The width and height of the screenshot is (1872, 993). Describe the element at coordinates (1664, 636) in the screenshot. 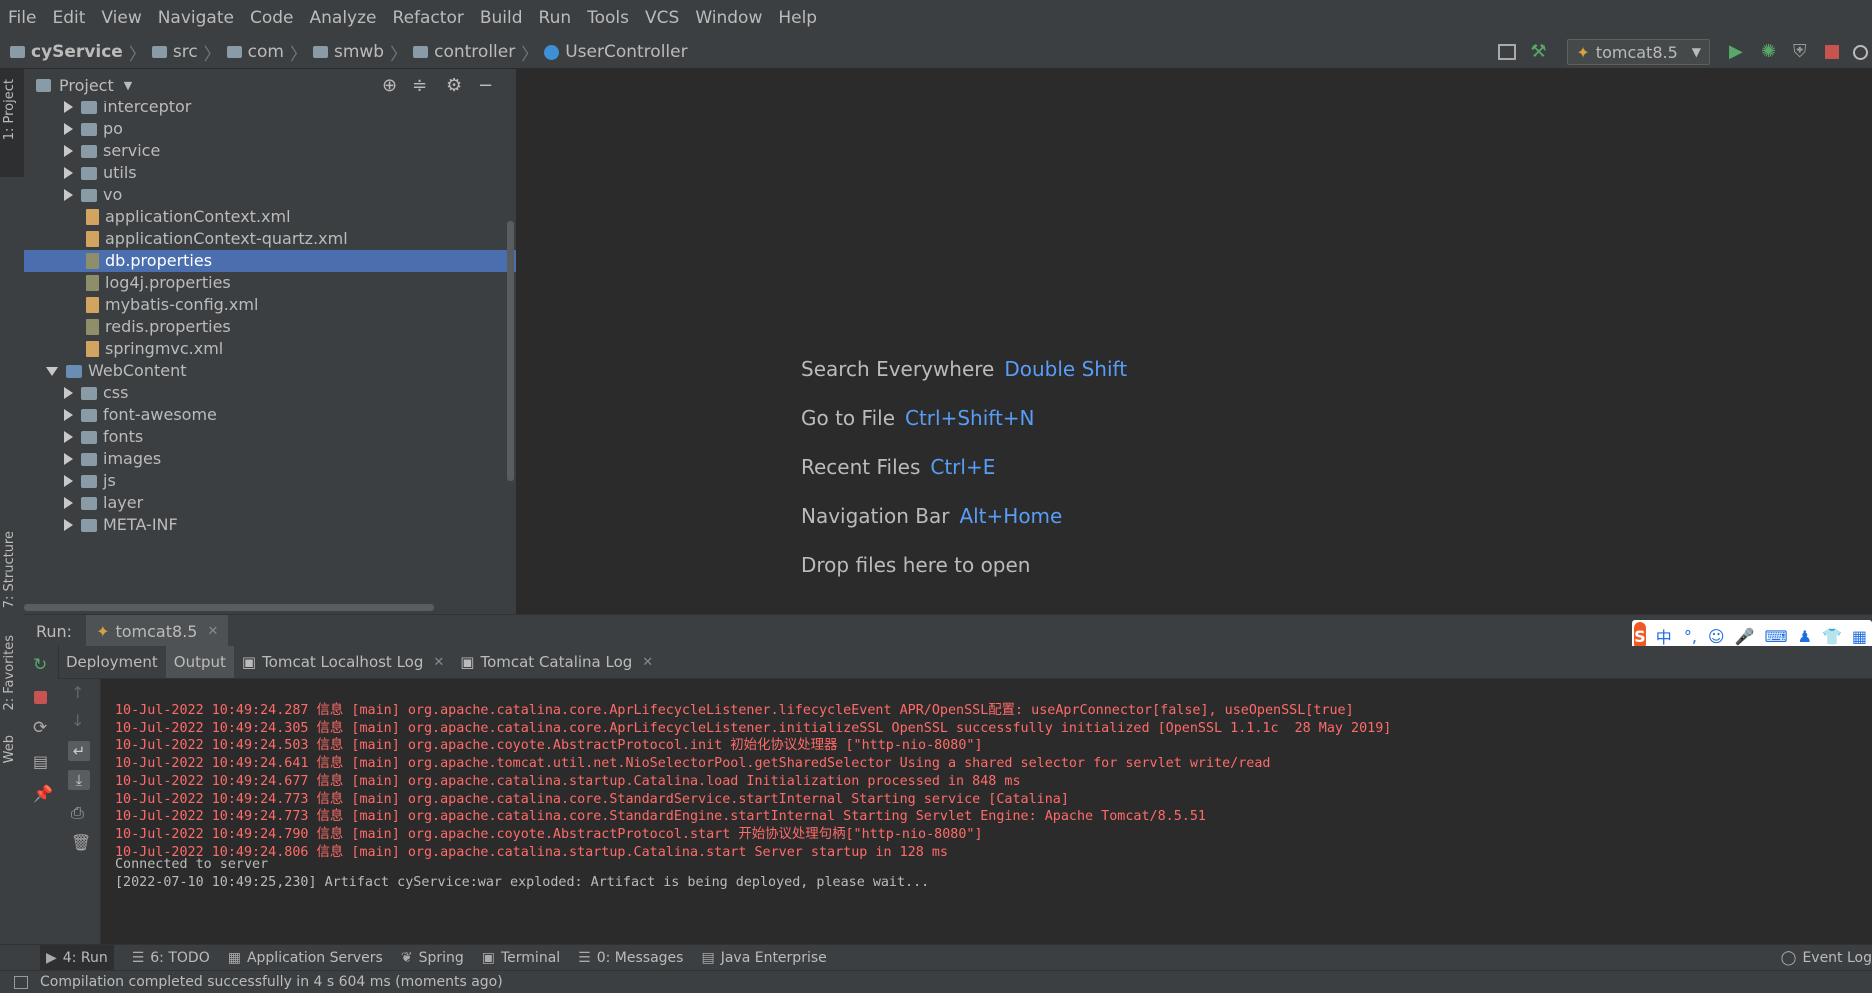

I see `ime-language-indicator: 中` at that location.